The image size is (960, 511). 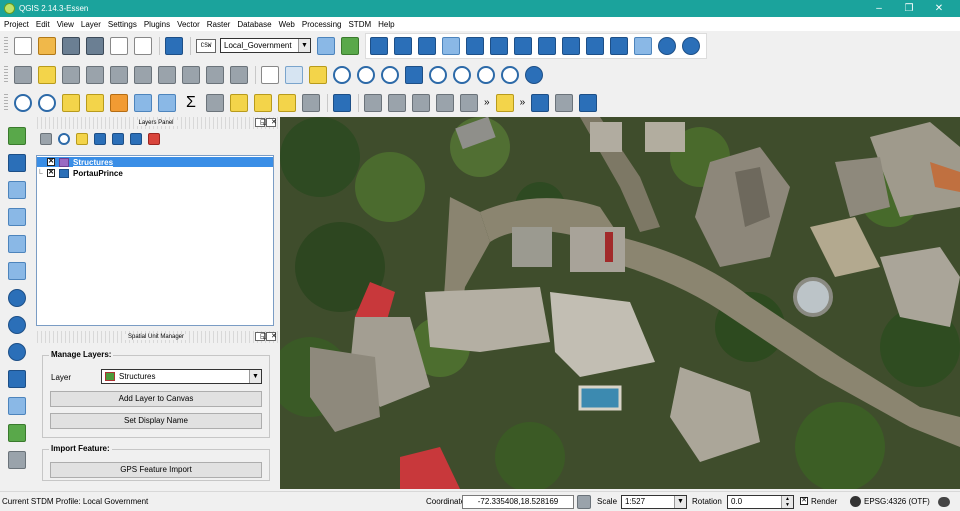 What do you see at coordinates (510, 74) in the screenshot?
I see `zoom-next-icon` at bounding box center [510, 74].